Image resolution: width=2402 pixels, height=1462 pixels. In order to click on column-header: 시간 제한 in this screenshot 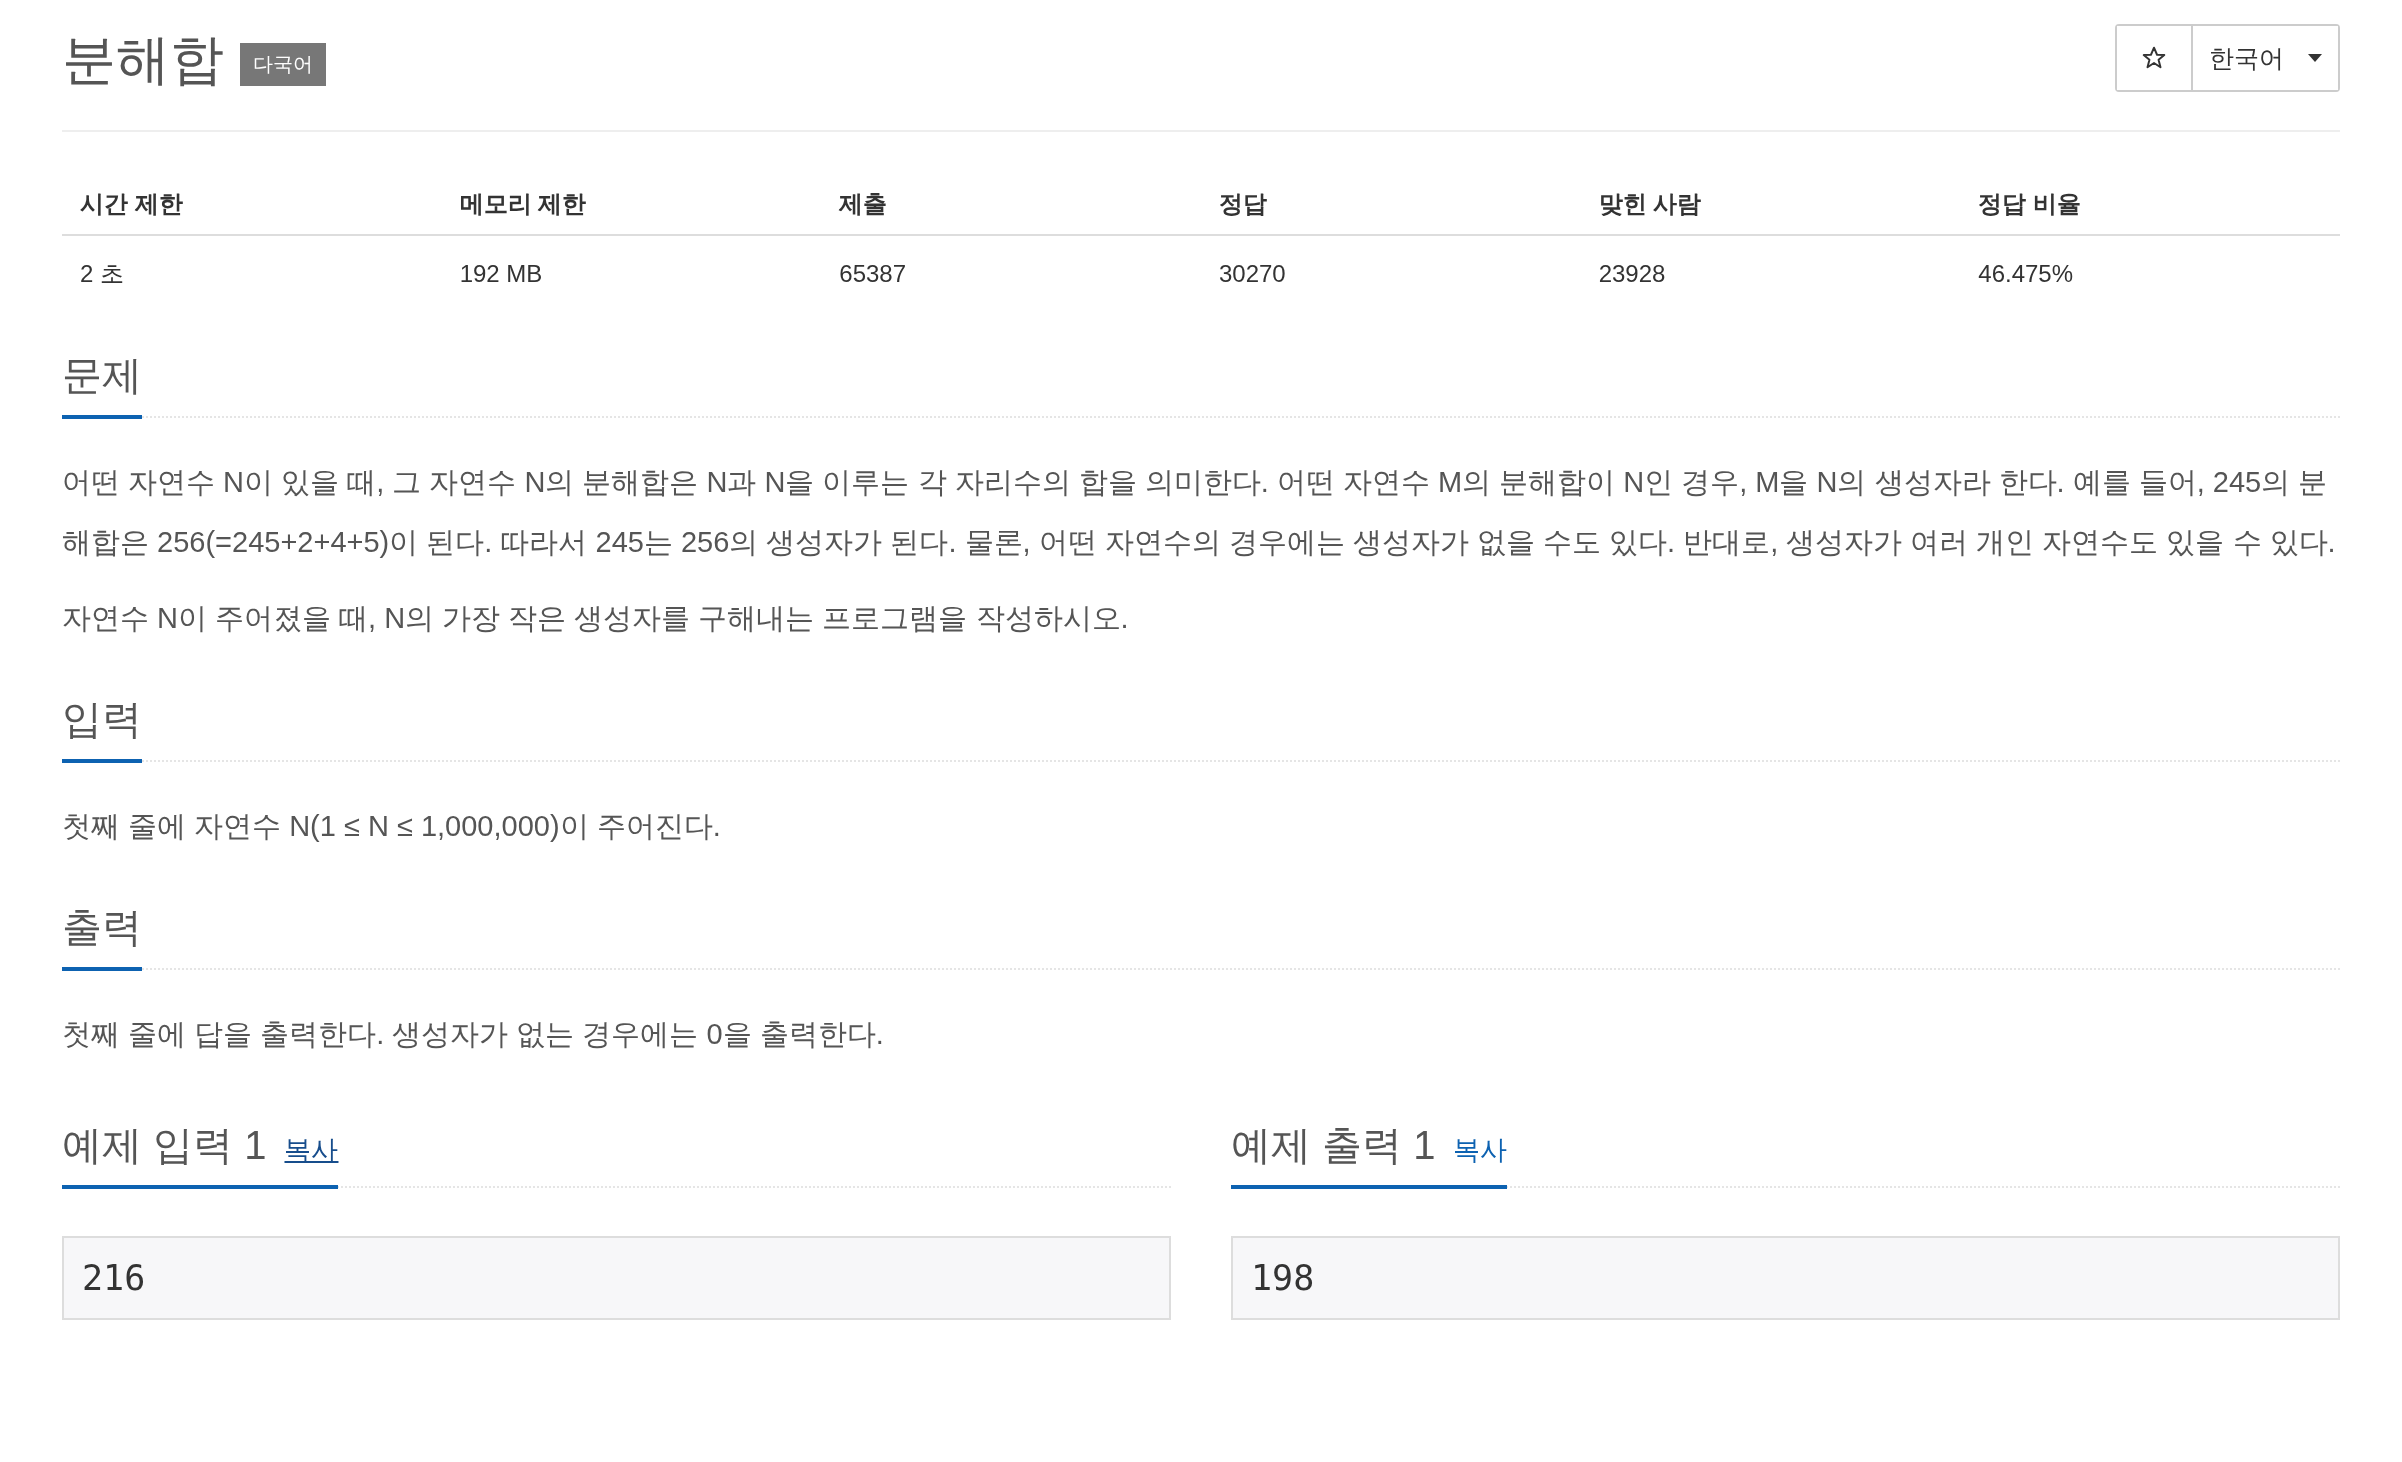, I will do `click(252, 204)`.